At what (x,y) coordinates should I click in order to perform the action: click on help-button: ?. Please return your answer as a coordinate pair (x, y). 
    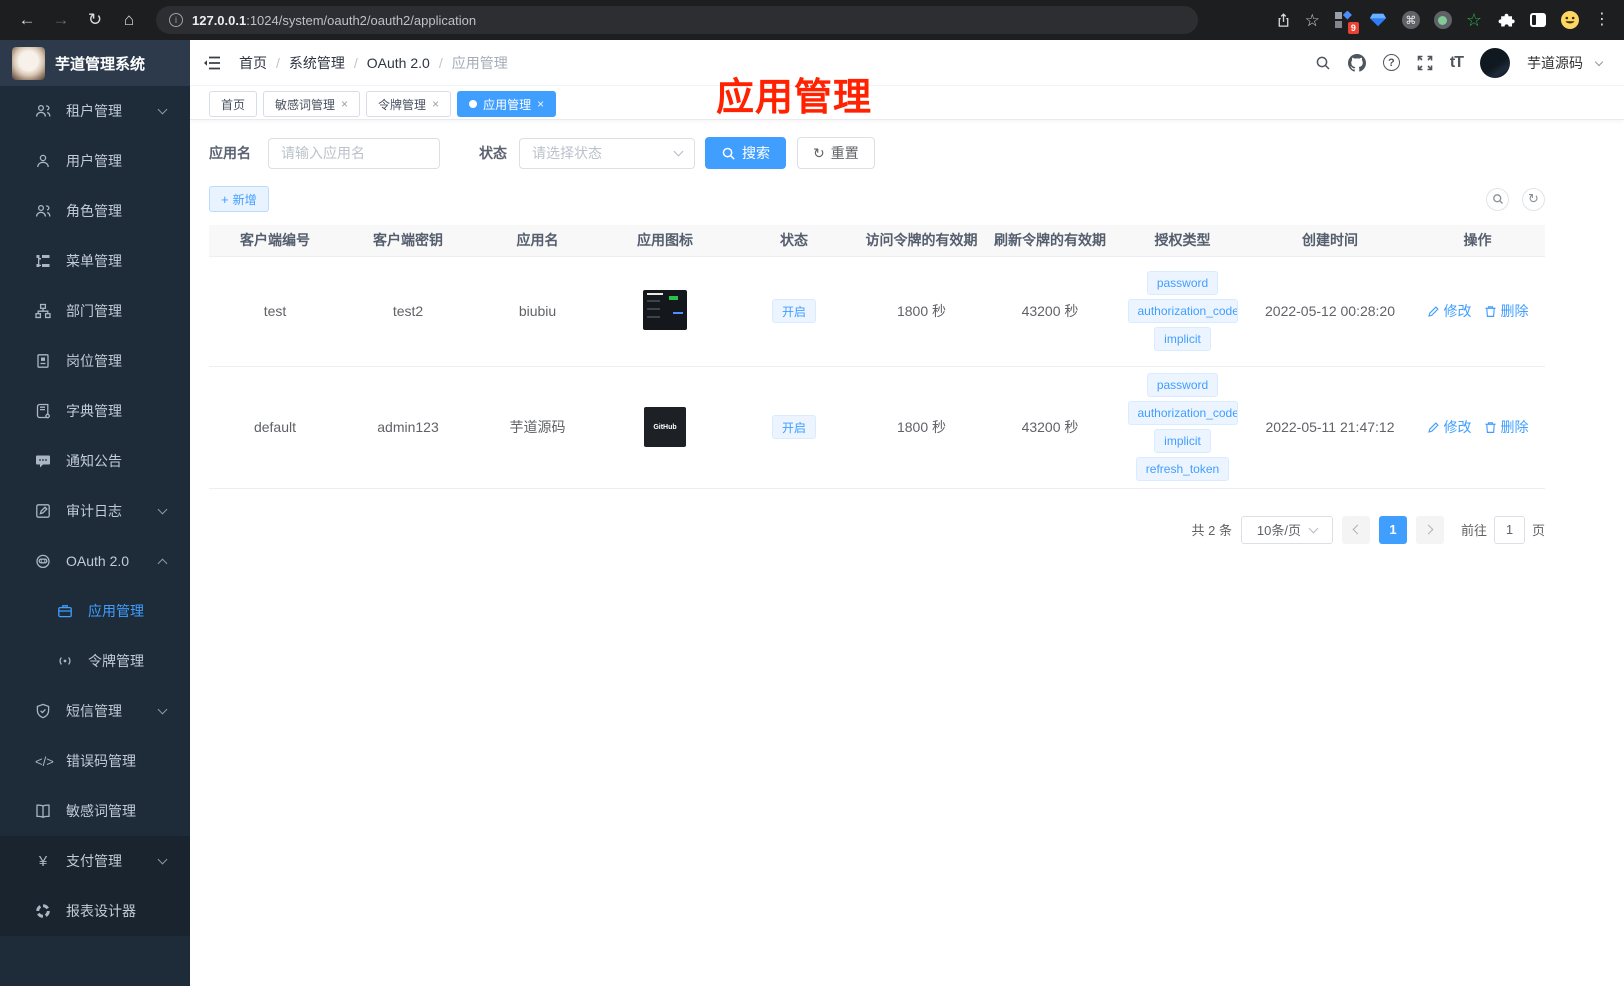
    Looking at the image, I should click on (1391, 62).